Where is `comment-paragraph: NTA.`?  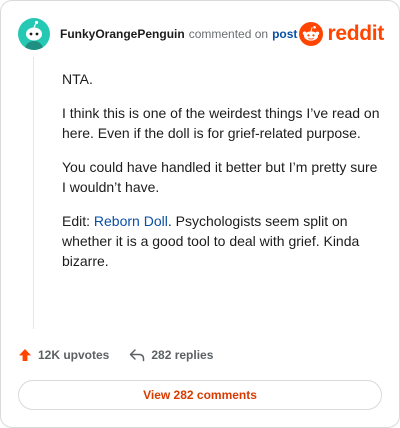
comment-paragraph: NTA. is located at coordinates (77, 79).